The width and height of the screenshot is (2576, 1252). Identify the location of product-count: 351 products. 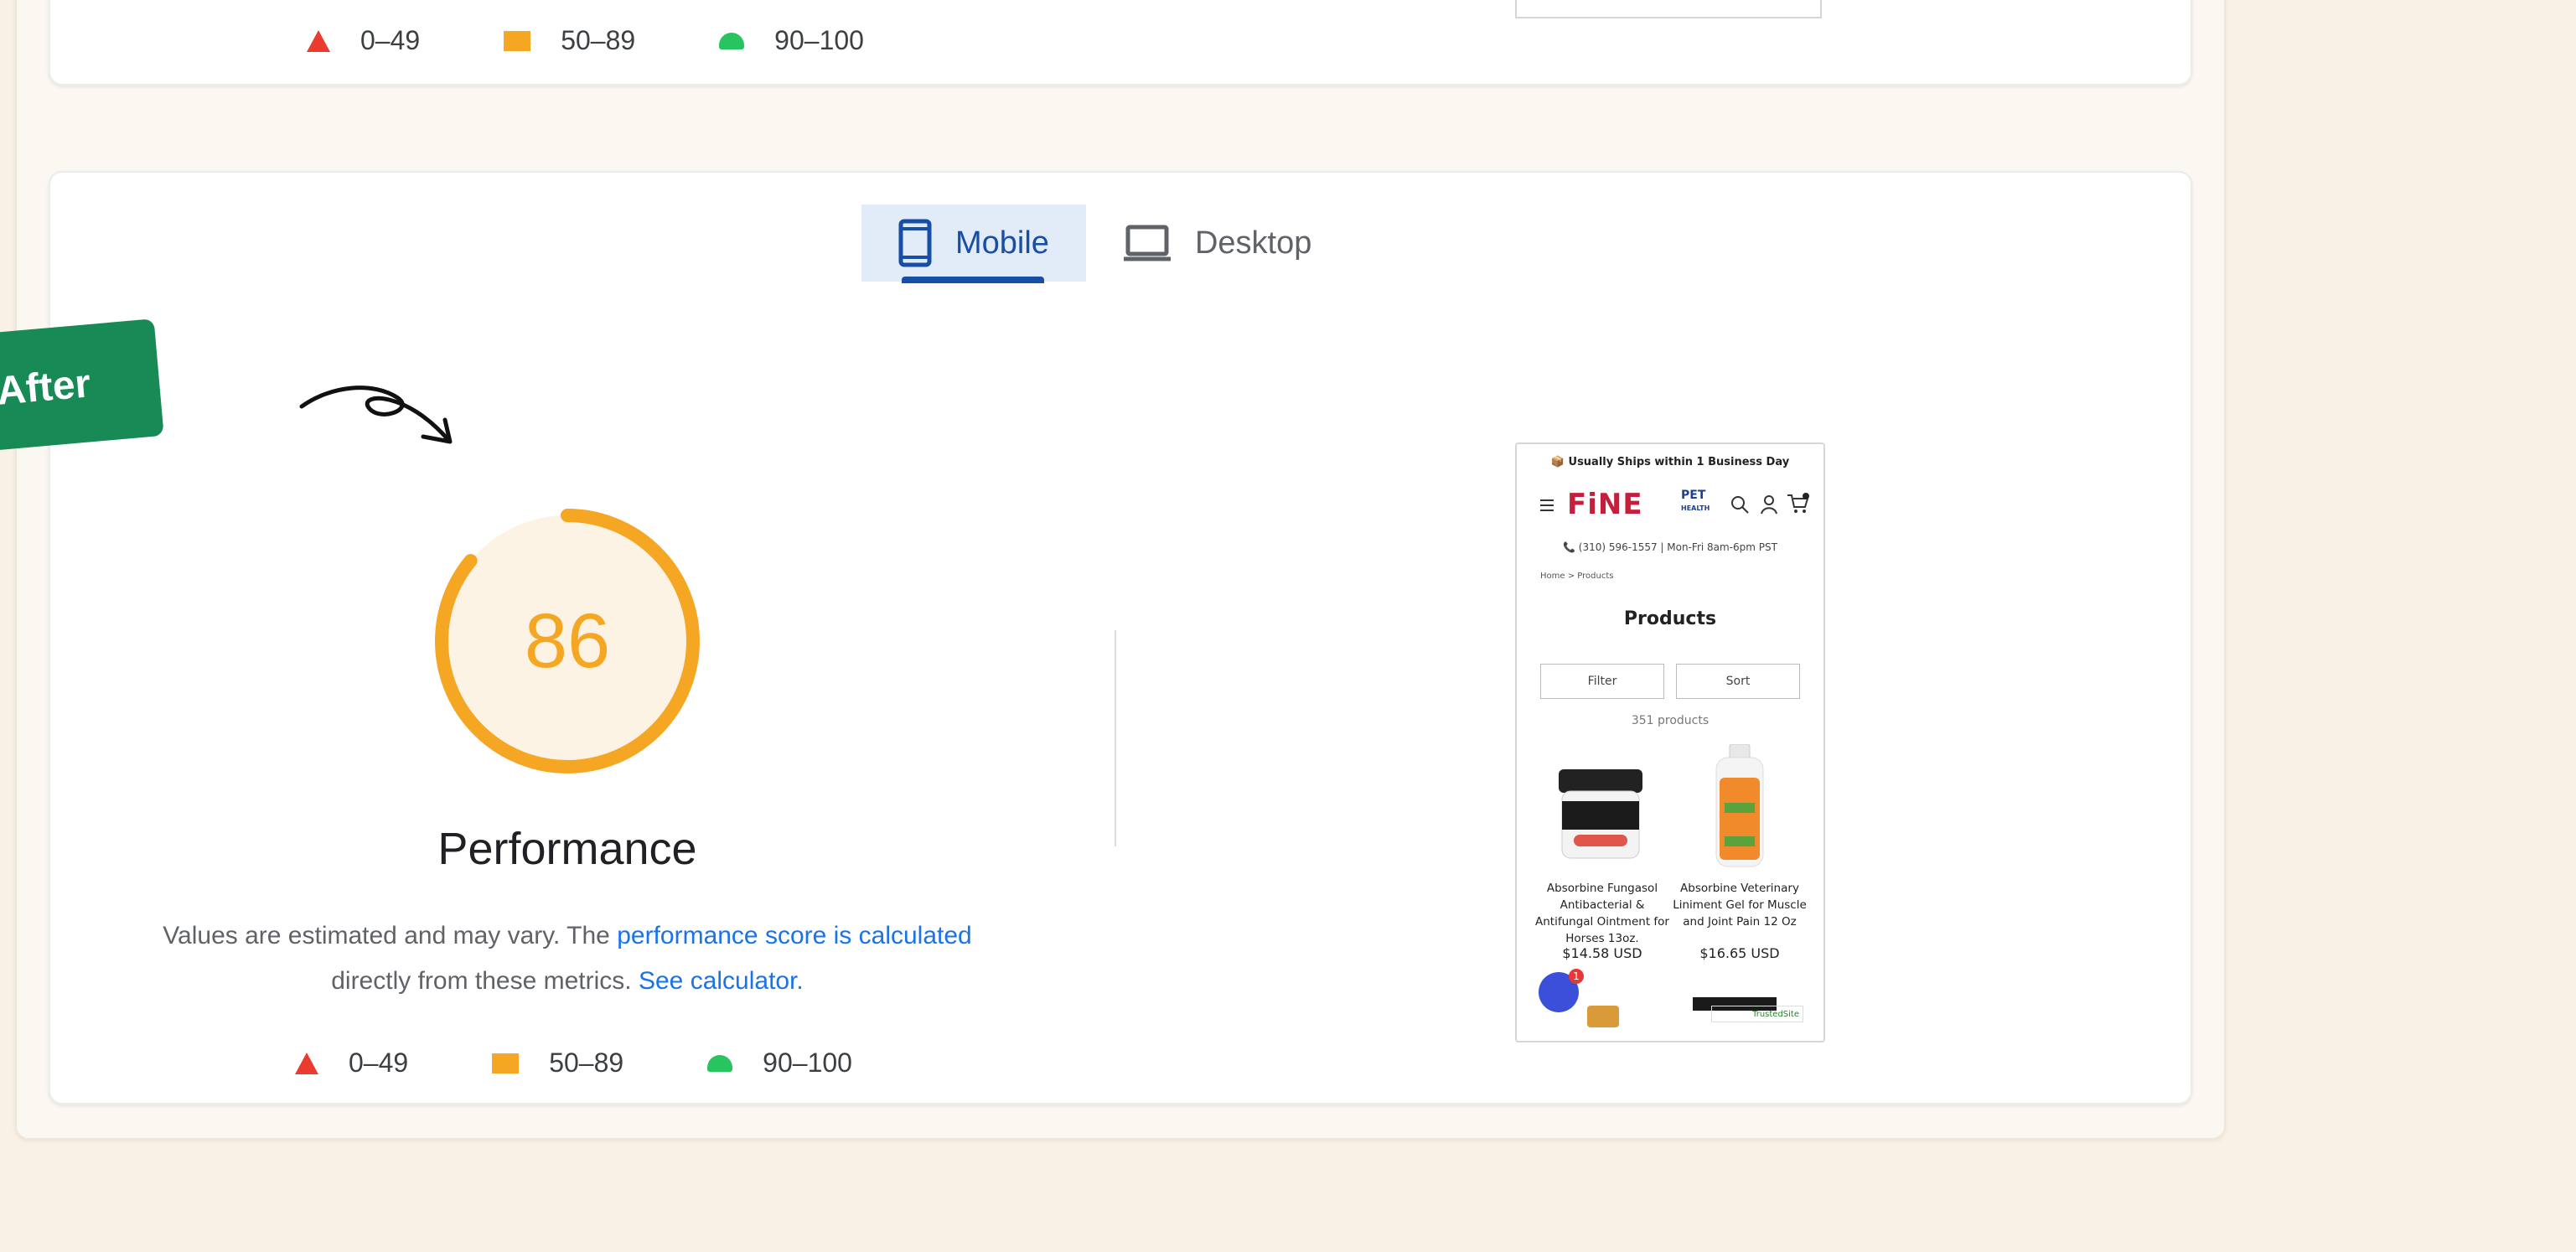
(1670, 720).